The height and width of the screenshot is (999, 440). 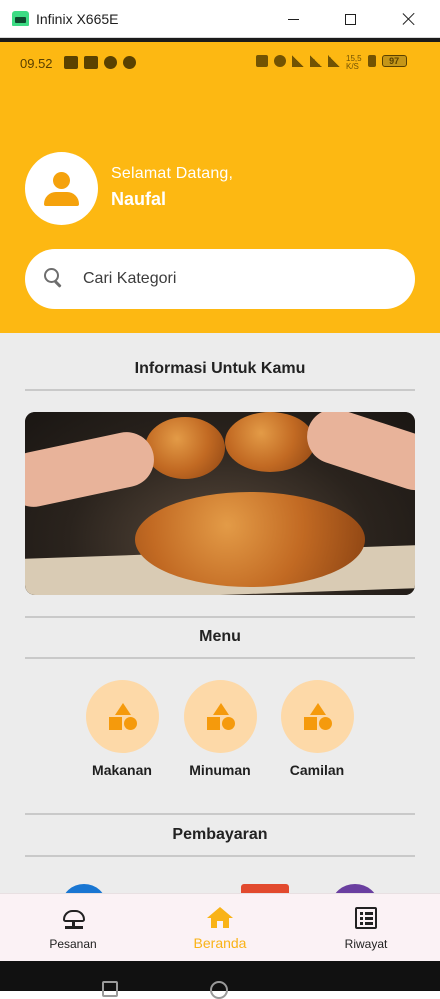 I want to click on close-button, so click(x=409, y=19).